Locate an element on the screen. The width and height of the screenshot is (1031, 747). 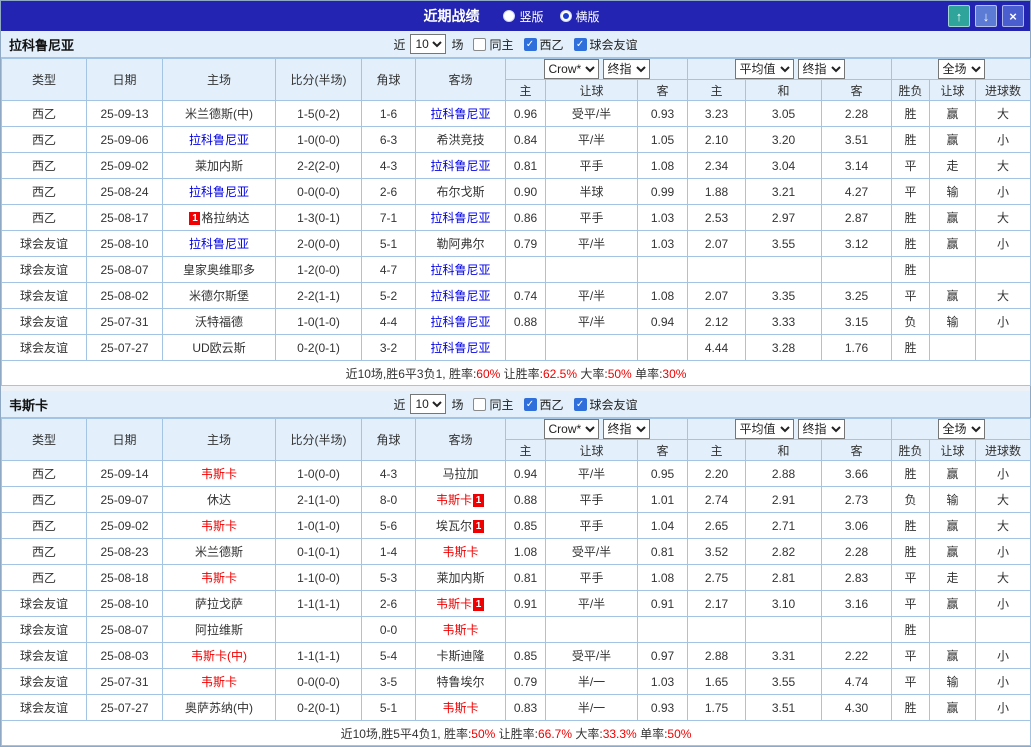
away-team-link: 布尔戈斯 is located at coordinates (460, 192).